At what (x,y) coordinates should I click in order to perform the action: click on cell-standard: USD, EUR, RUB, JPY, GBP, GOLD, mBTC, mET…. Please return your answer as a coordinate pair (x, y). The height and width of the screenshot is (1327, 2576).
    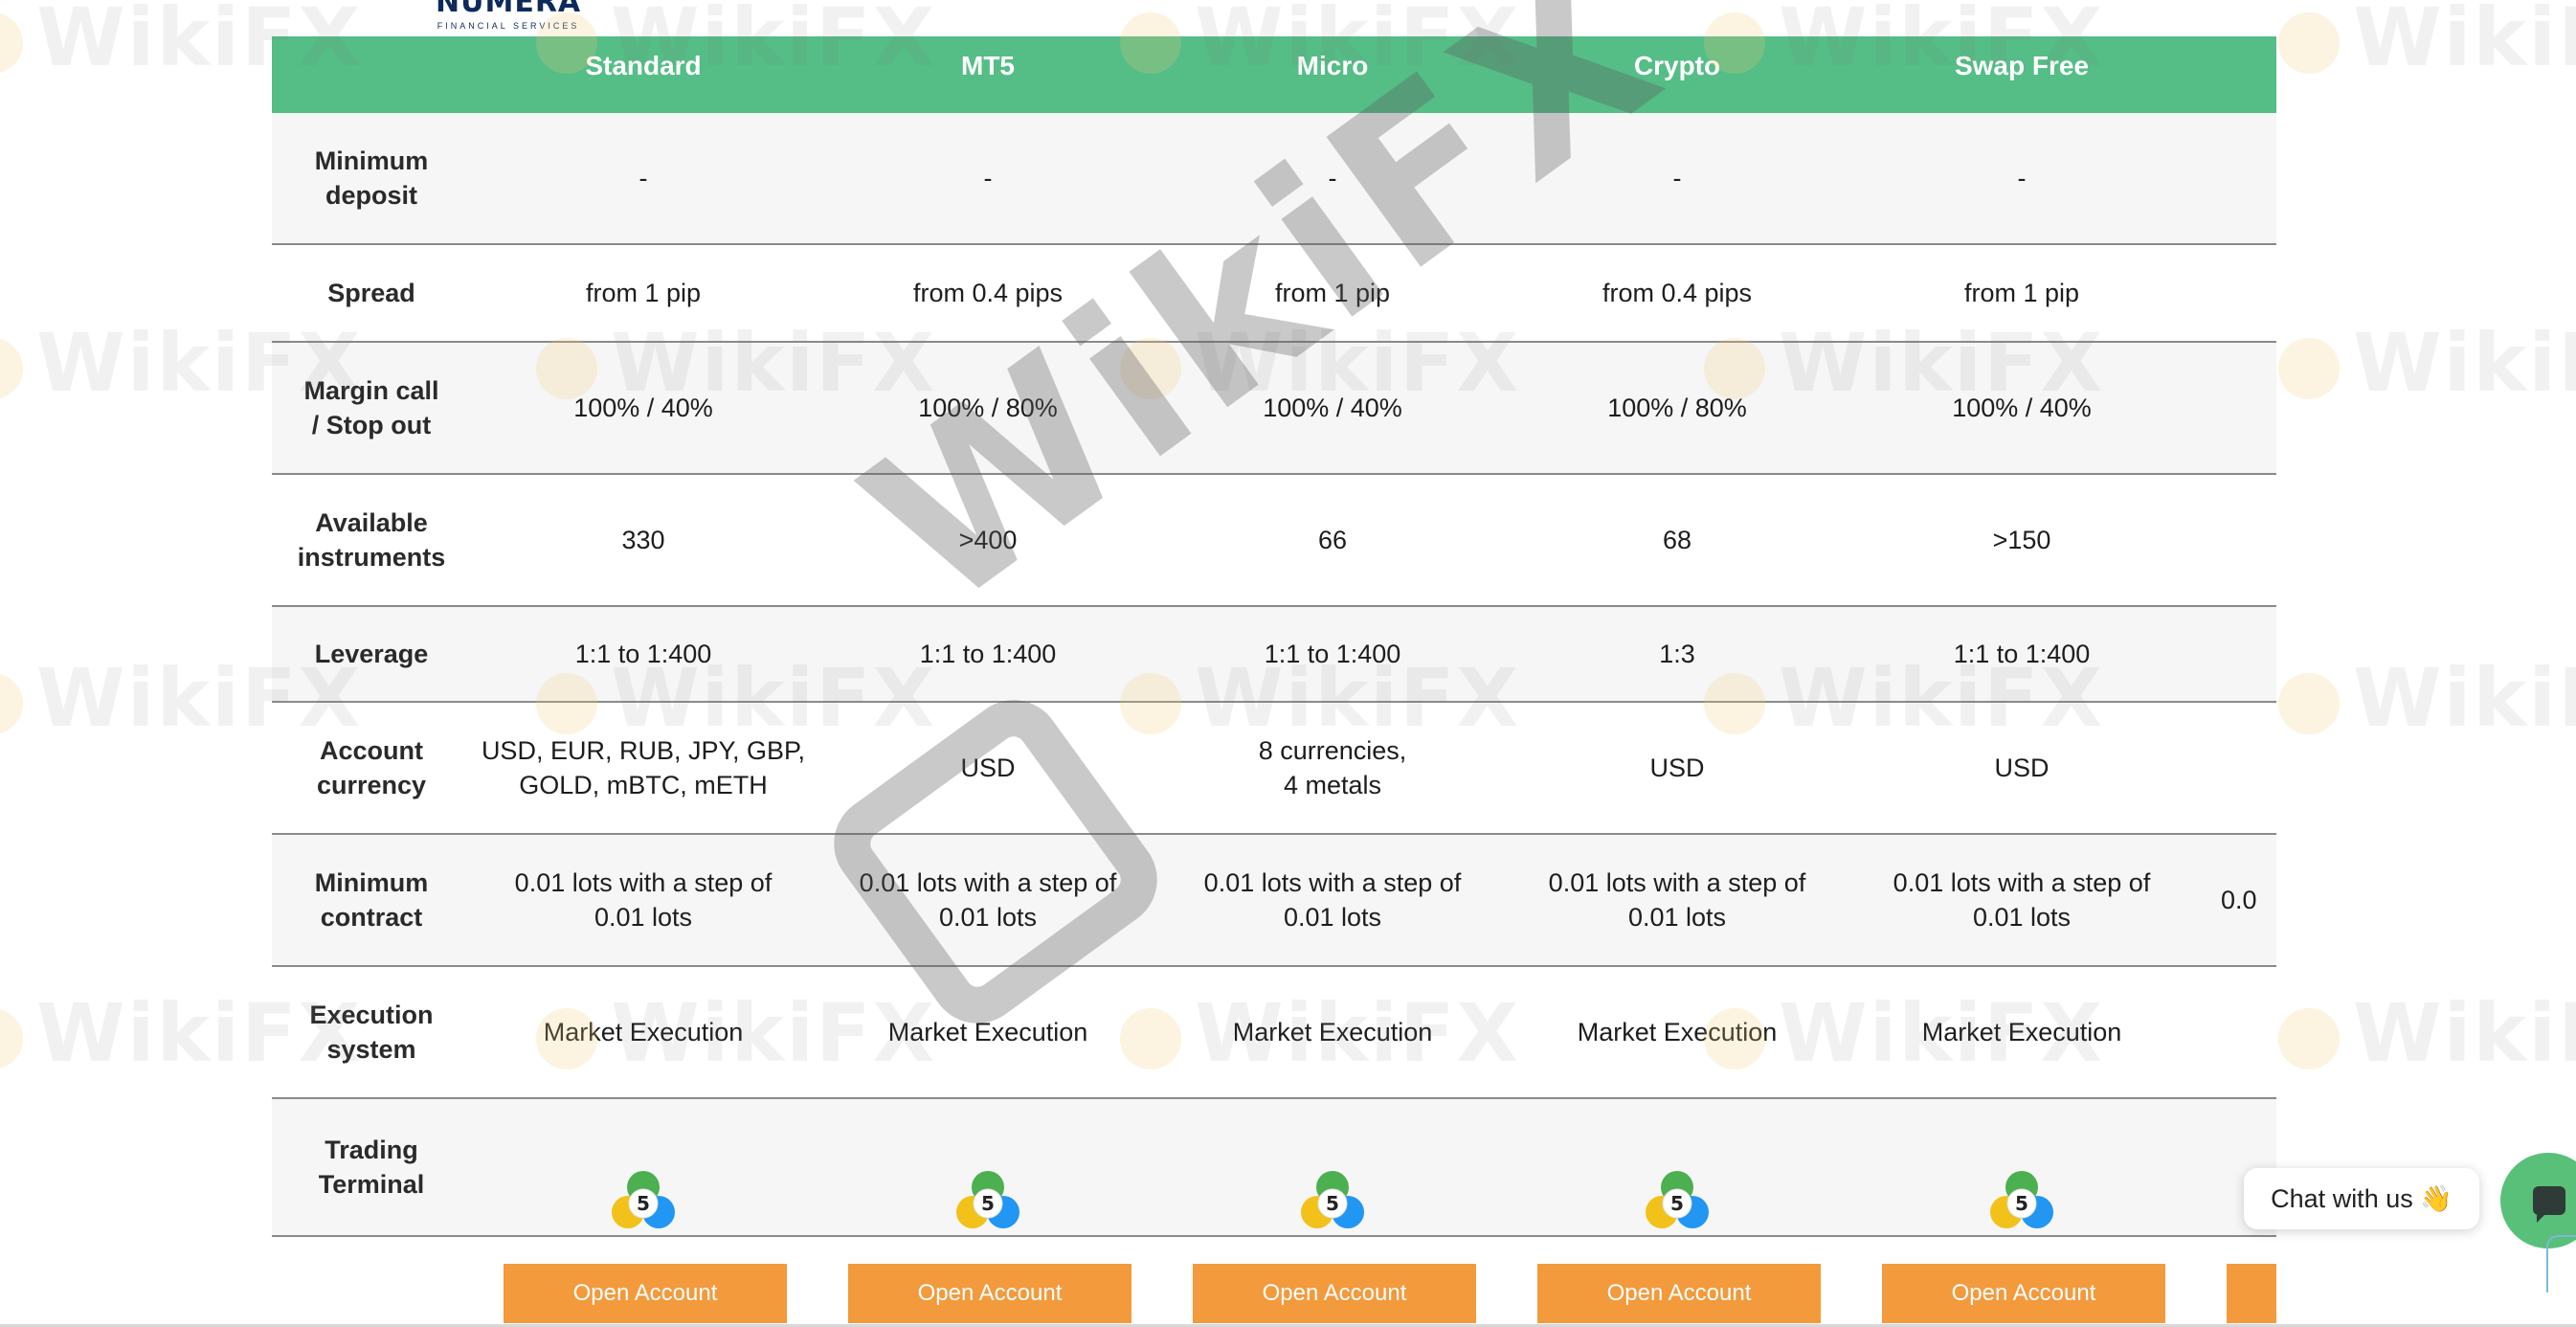
    Looking at the image, I should click on (644, 767).